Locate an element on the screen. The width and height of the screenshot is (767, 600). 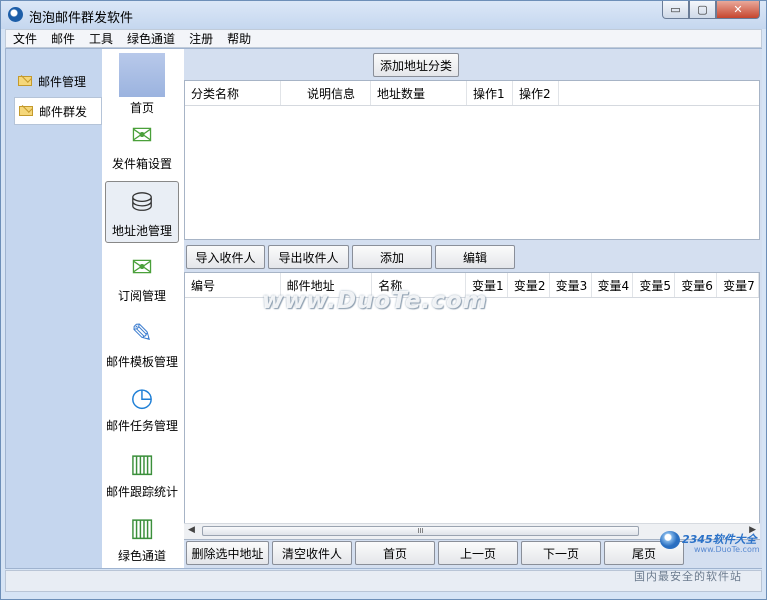
left-nav: 邮件管理 邮件群发 is located at coordinates (54, 308).